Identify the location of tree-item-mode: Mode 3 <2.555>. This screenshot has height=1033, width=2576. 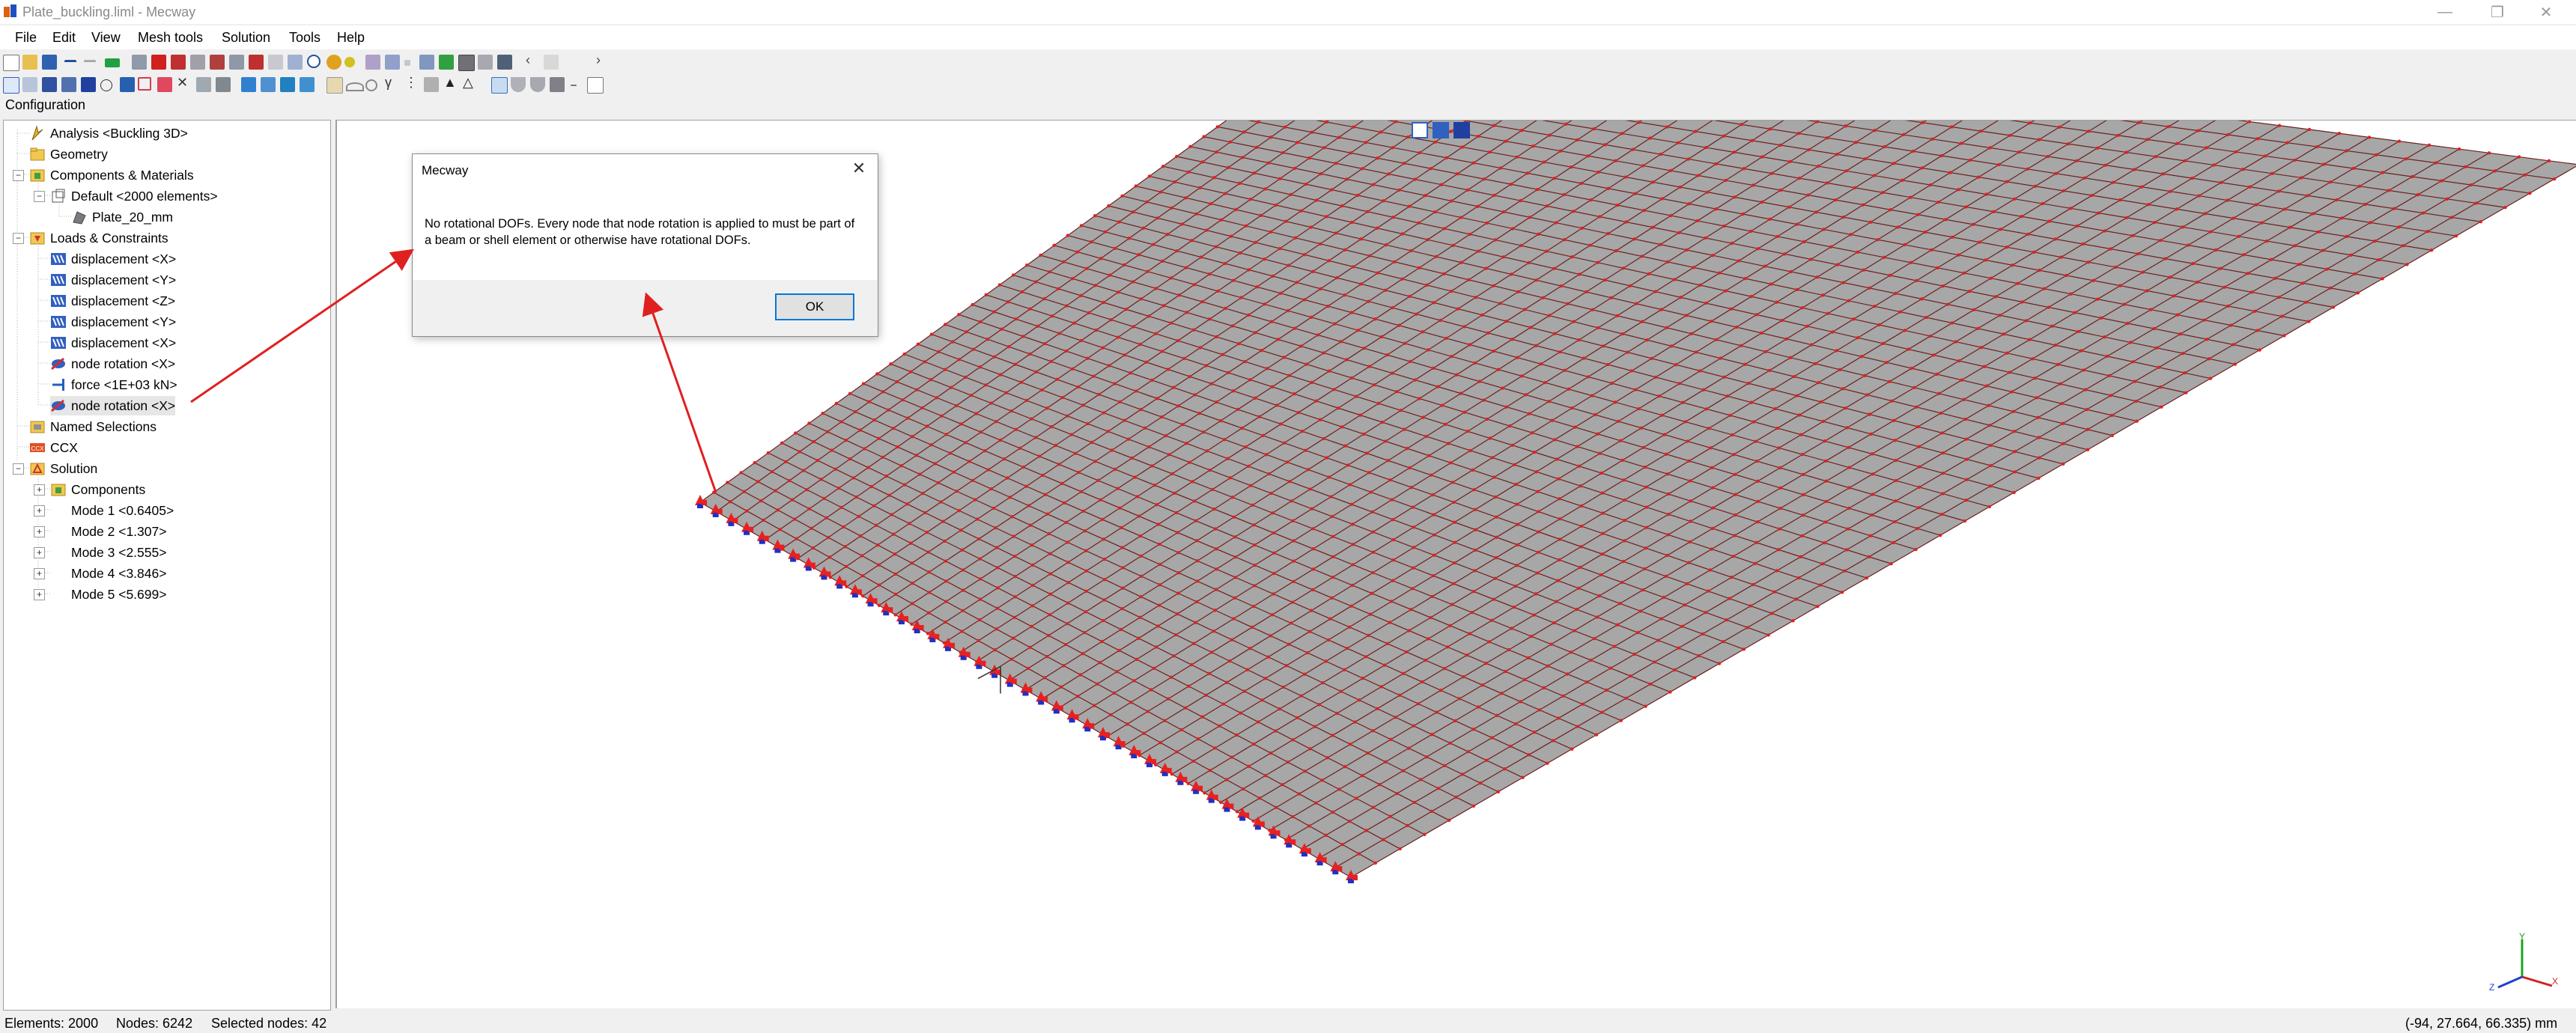
(118, 552).